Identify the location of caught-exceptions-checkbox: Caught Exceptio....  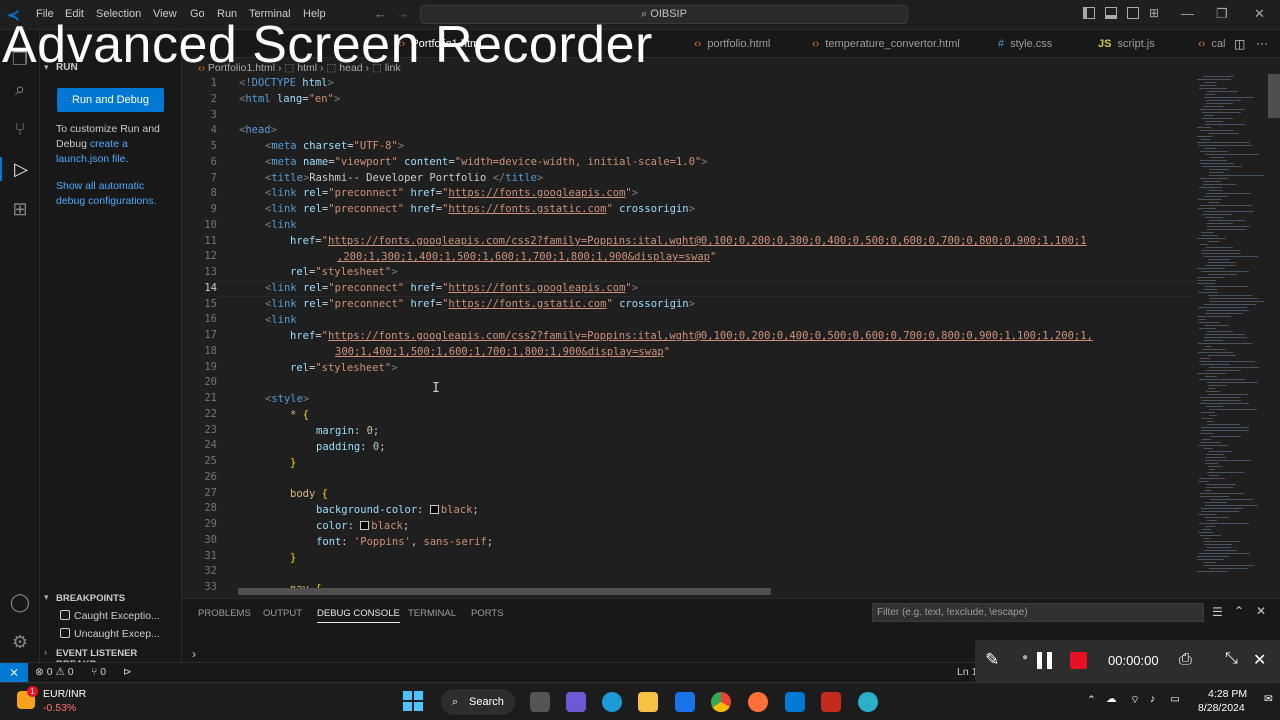
(110, 616).